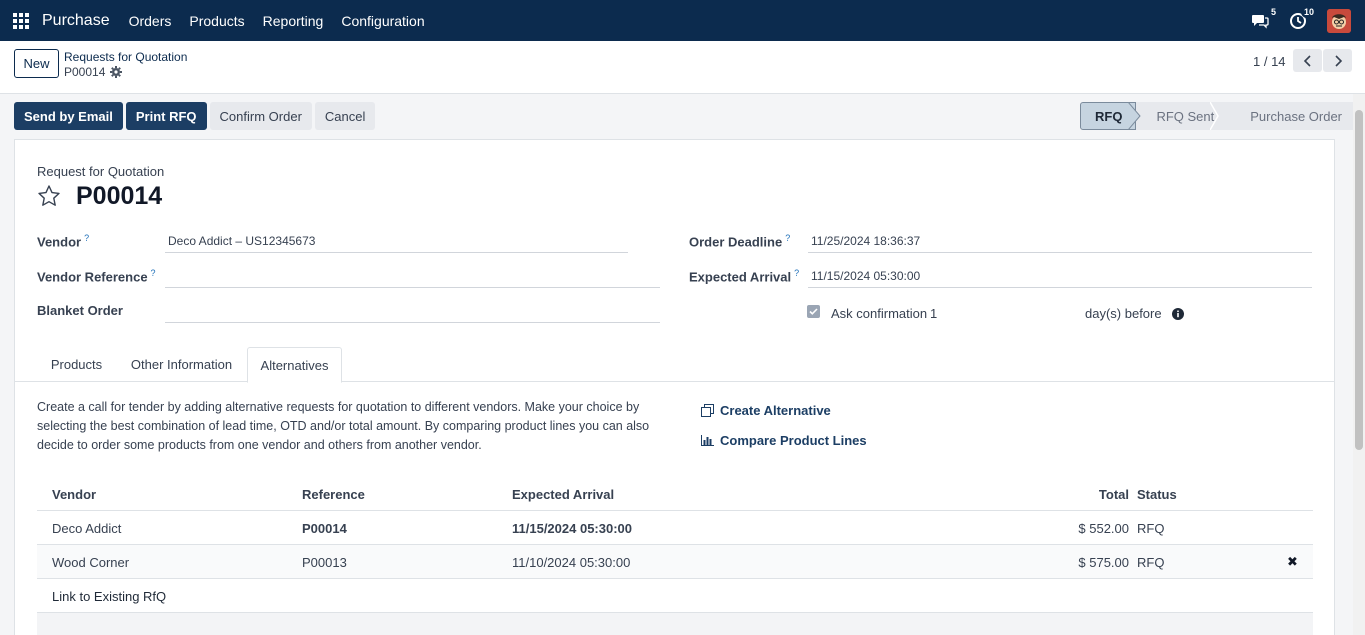 Image resolution: width=1365 pixels, height=635 pixels. Describe the element at coordinates (166, 116) in the screenshot. I see `print-rfq-button: Print RFQ` at that location.